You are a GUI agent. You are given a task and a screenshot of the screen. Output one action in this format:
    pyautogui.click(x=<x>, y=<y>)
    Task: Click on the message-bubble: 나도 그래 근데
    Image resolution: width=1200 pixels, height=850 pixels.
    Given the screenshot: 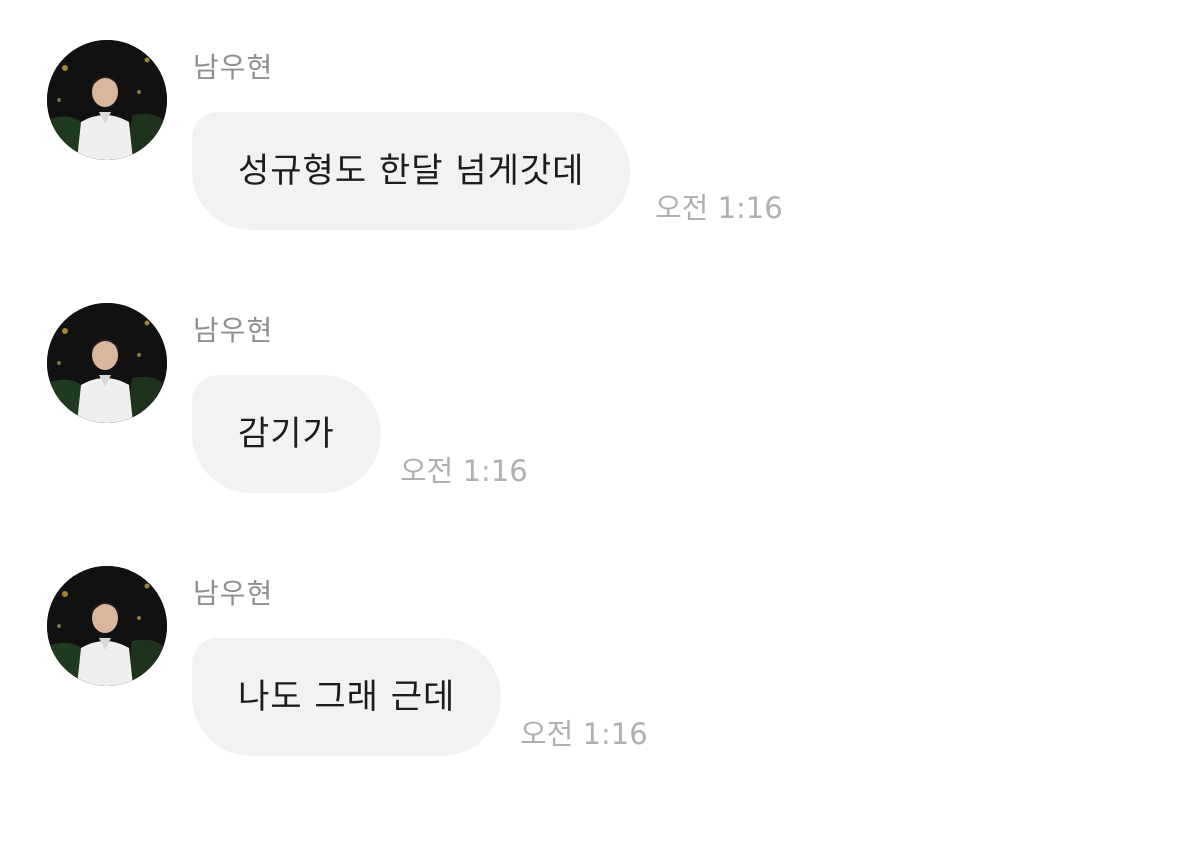 What is the action you would take?
    pyautogui.click(x=347, y=697)
    